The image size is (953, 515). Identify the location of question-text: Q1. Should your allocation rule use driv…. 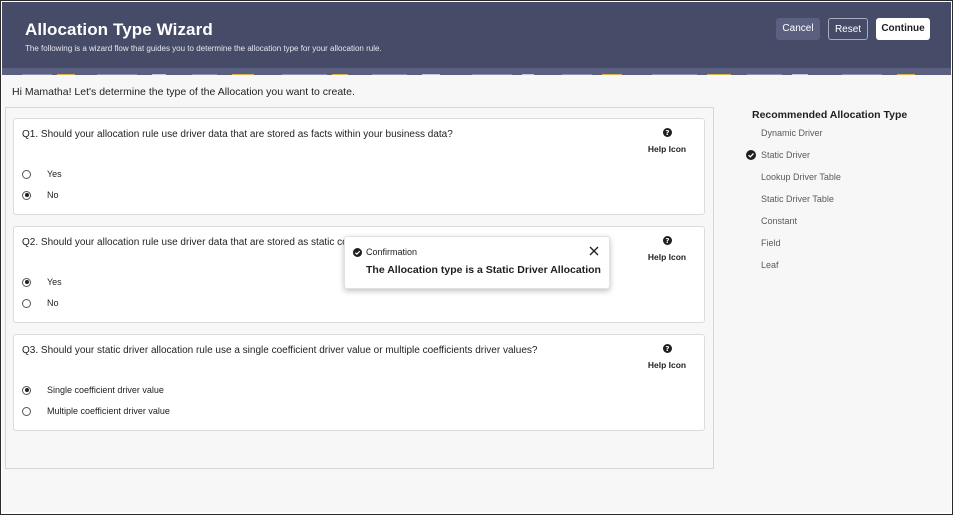
(237, 134).